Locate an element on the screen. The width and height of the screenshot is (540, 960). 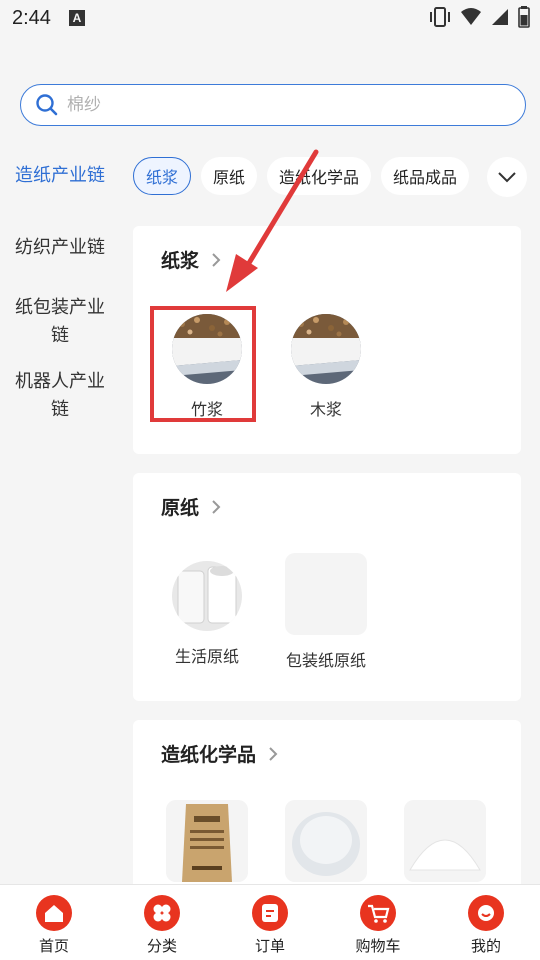
chevron-down-icon is located at coordinates (507, 177).